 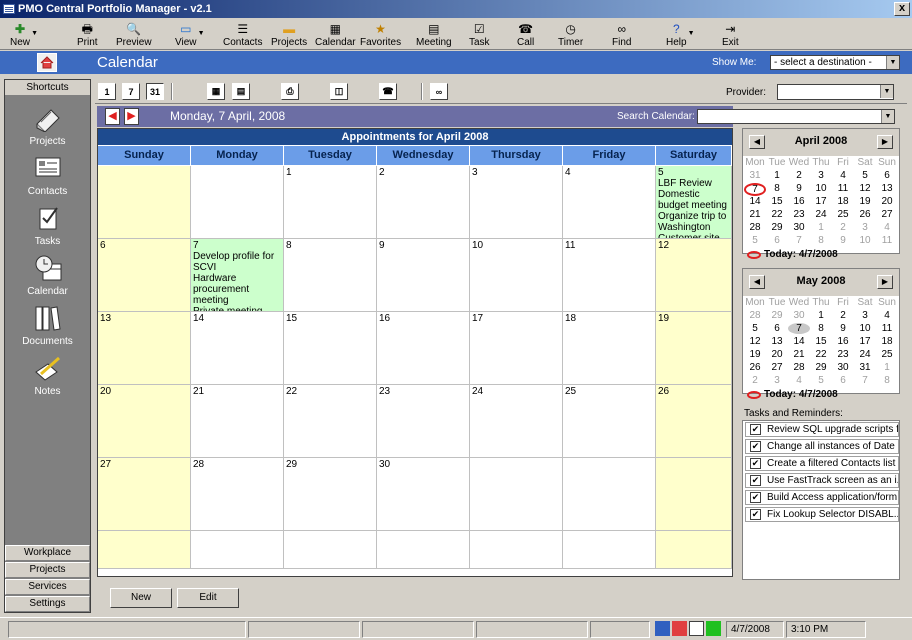 What do you see at coordinates (87, 34) in the screenshot?
I see `print-button: 🖶 Print` at bounding box center [87, 34].